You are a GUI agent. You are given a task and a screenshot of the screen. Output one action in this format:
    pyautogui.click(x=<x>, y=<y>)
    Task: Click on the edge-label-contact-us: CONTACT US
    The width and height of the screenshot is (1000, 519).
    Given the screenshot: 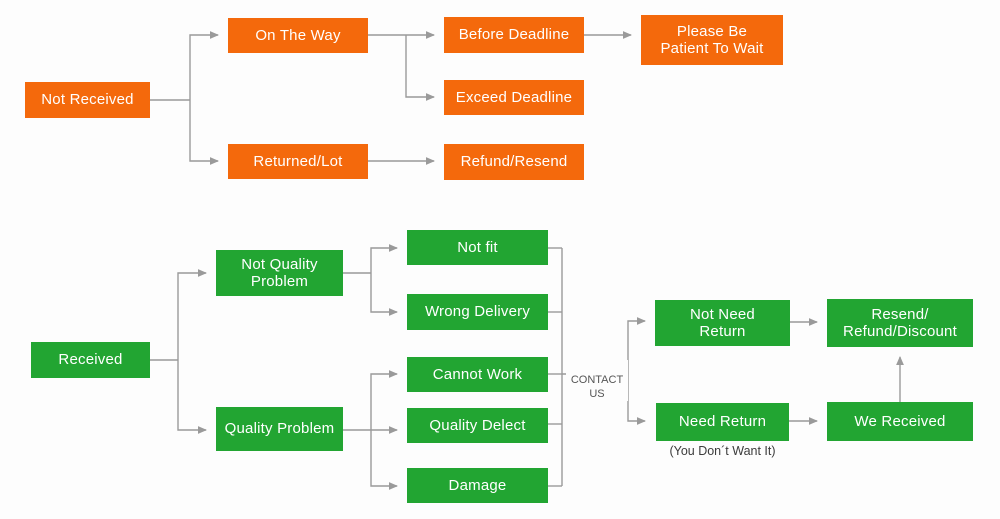 What is the action you would take?
    pyautogui.click(x=597, y=381)
    